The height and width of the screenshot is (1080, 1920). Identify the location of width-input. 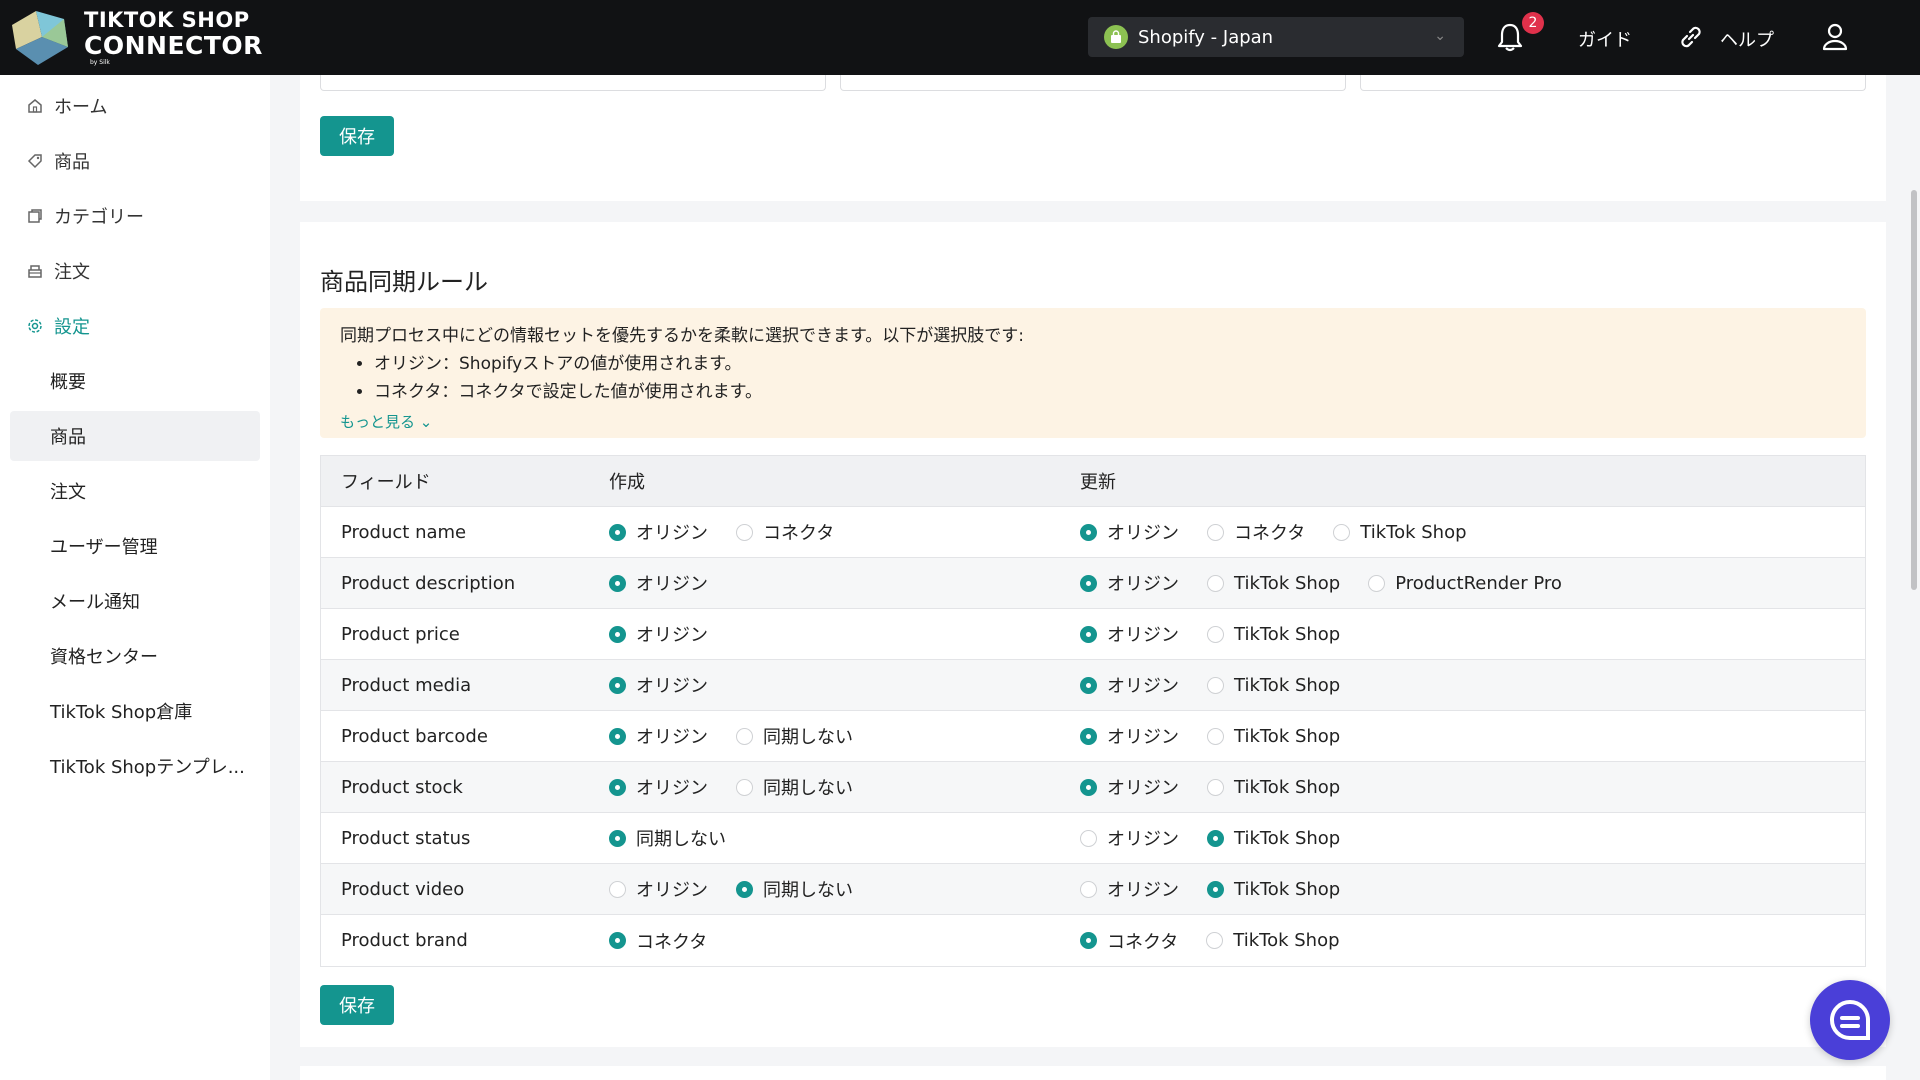
(1093, 83).